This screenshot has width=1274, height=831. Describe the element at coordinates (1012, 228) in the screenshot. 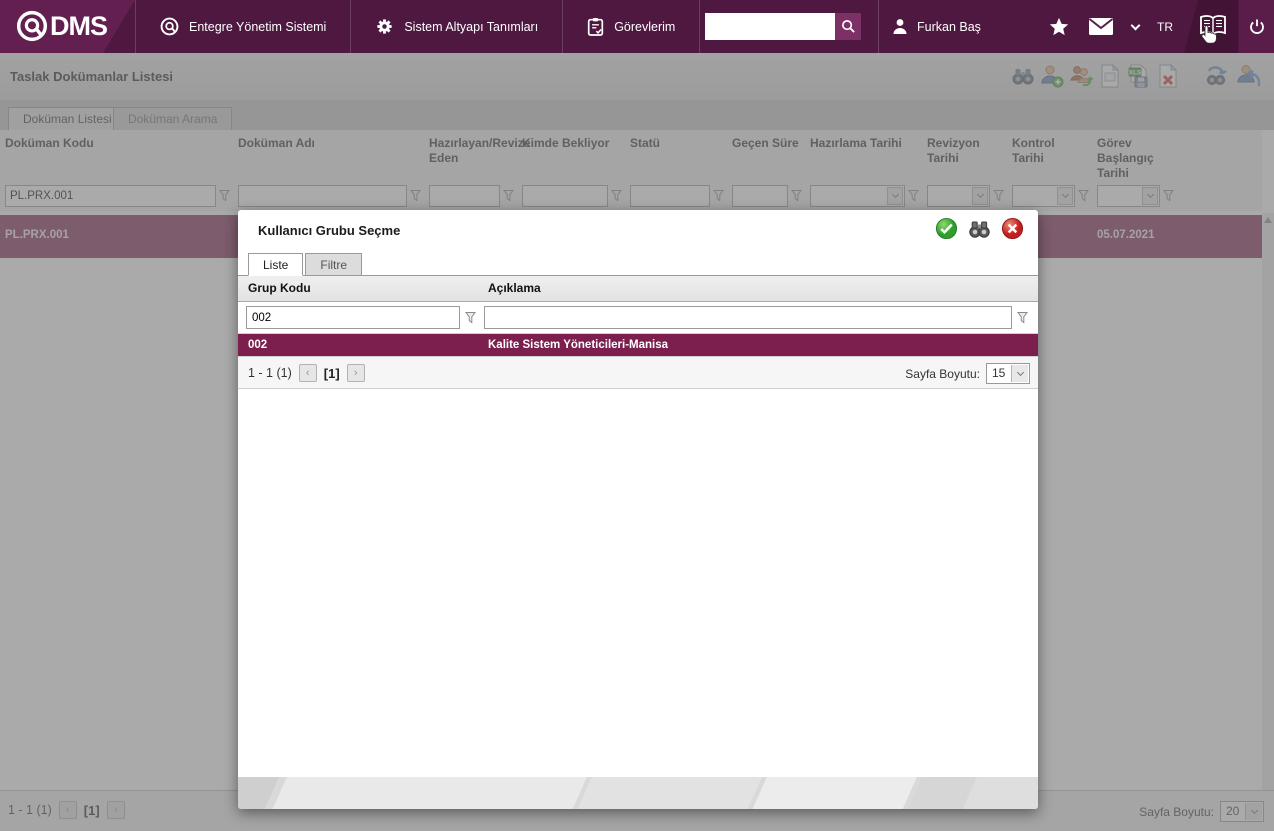

I see `close-button` at that location.